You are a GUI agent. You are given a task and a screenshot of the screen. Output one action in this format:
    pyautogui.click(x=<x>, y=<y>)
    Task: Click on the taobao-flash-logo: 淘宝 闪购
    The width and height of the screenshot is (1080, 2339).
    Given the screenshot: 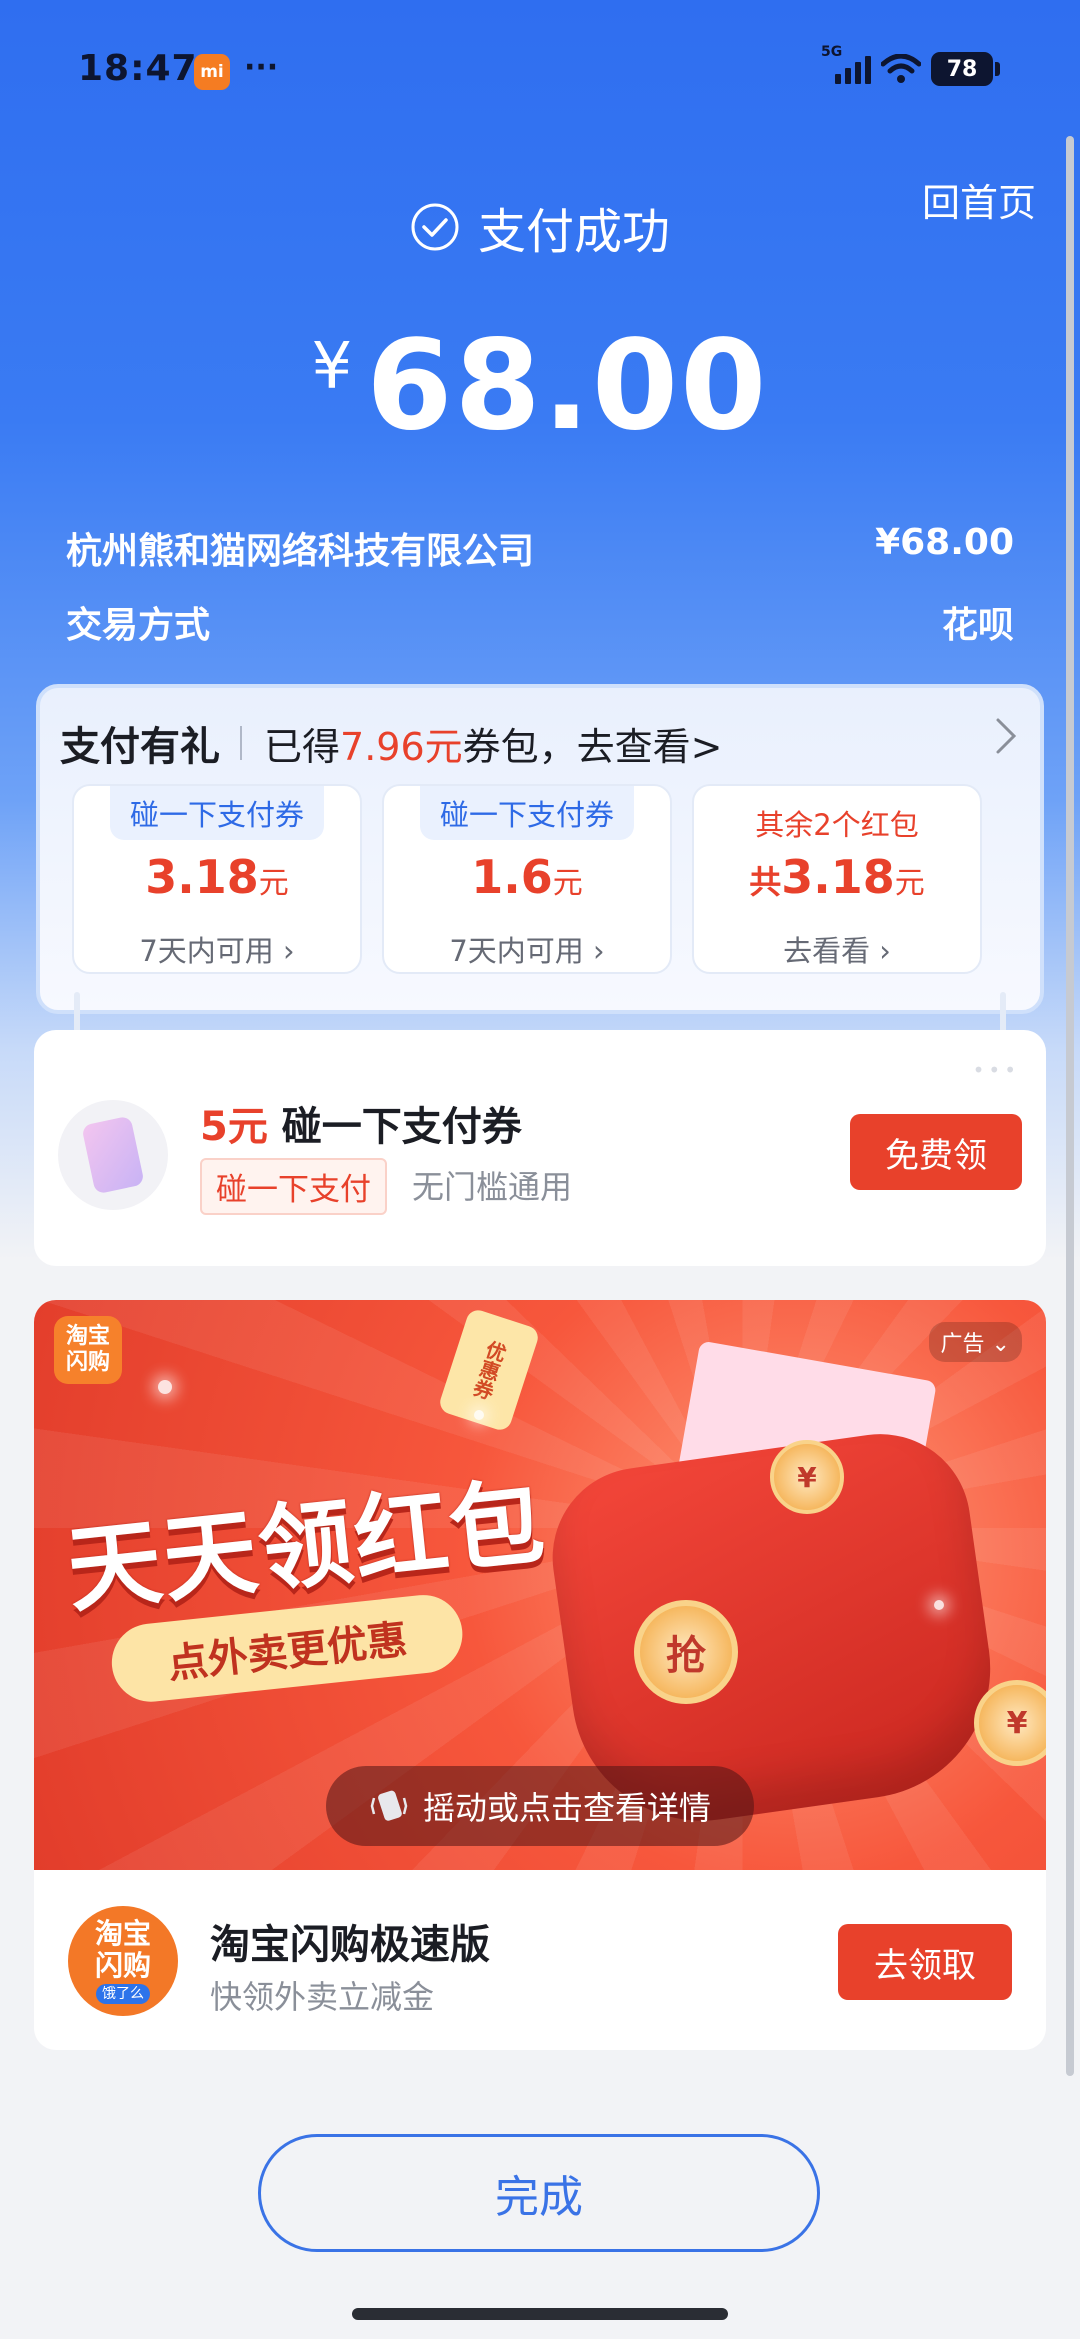 What is the action you would take?
    pyautogui.click(x=88, y=1350)
    